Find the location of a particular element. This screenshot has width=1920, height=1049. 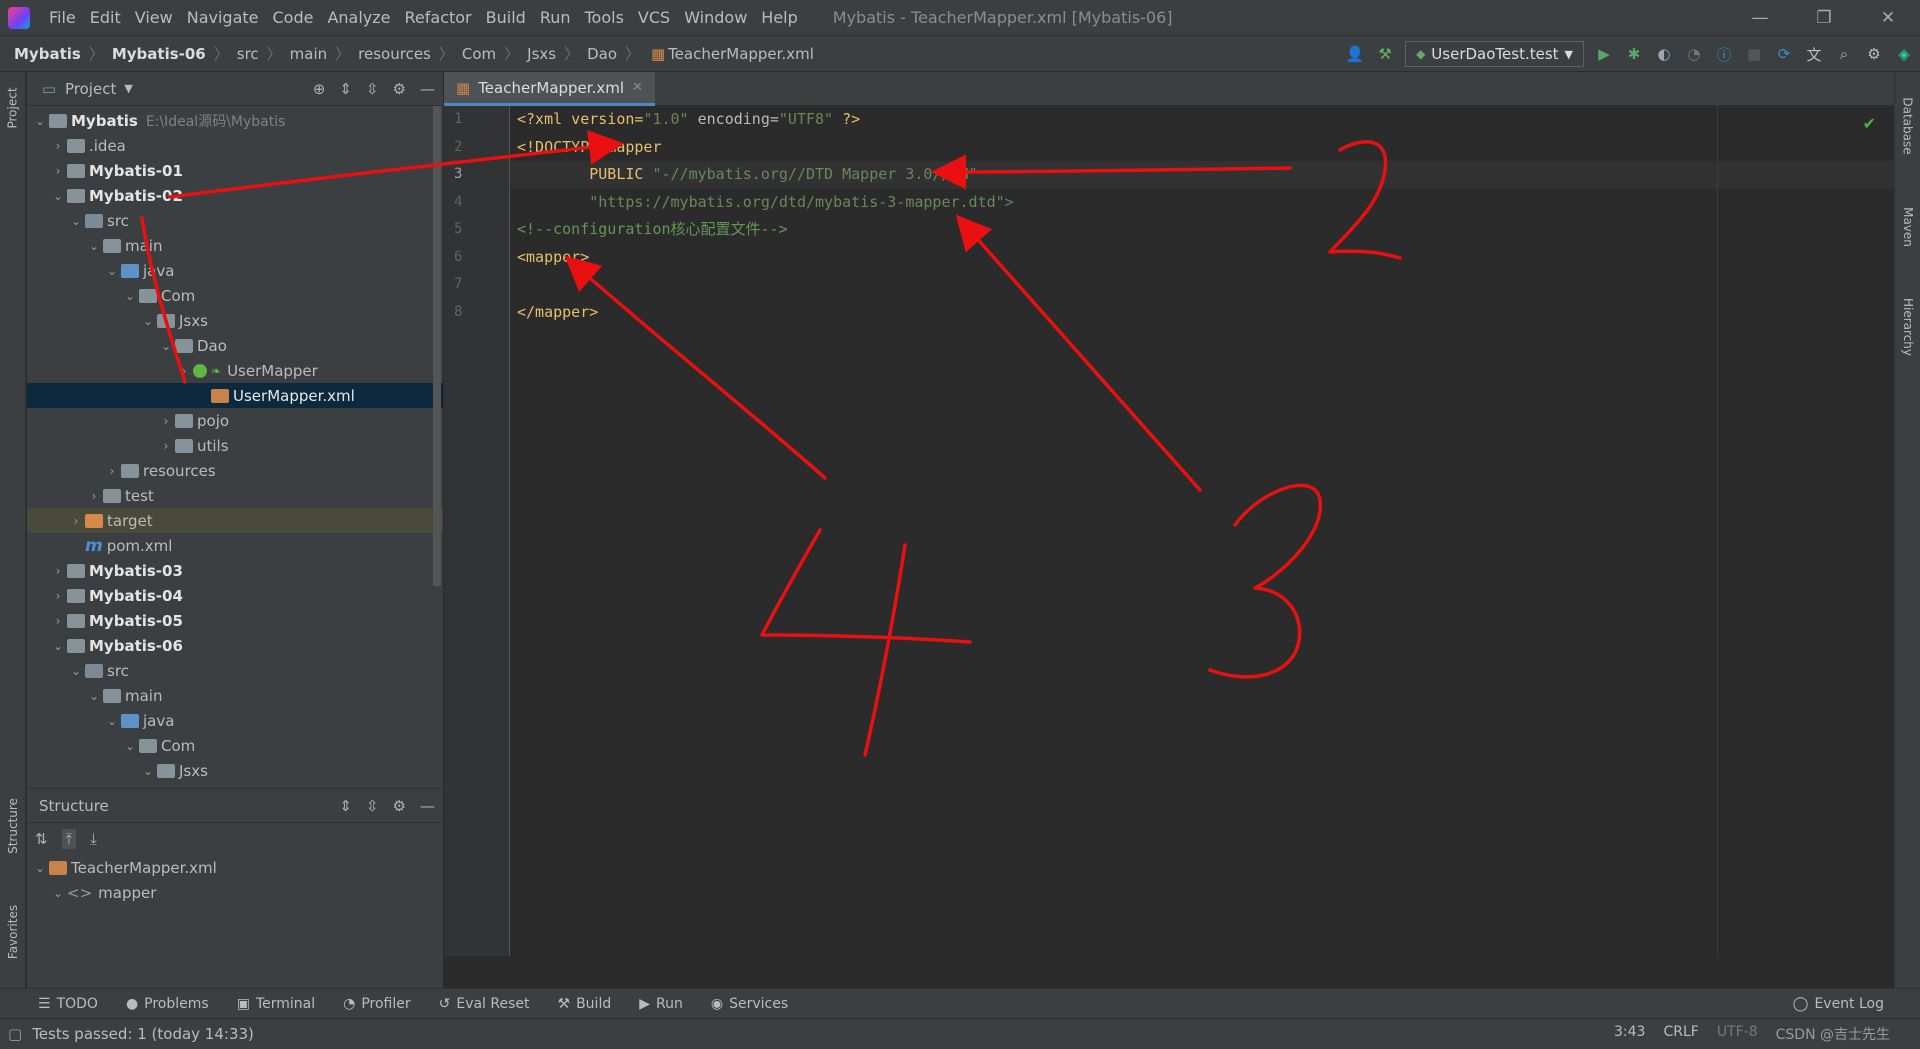

breadcrumb-item: Com is located at coordinates (479, 54).